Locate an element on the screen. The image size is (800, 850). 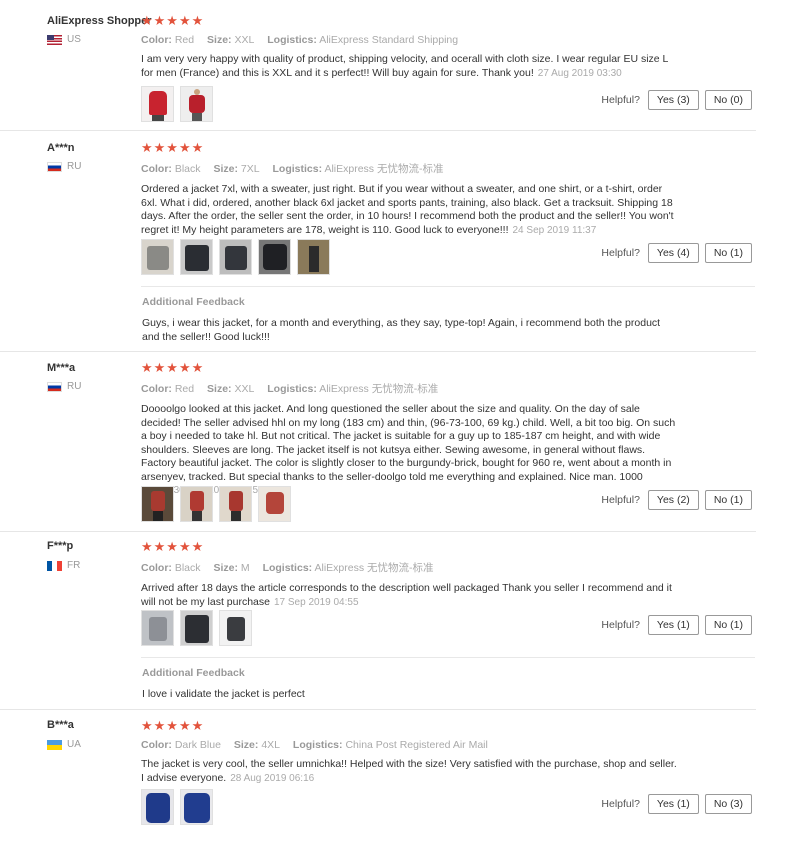
country-code: FR is located at coordinates (74, 565).